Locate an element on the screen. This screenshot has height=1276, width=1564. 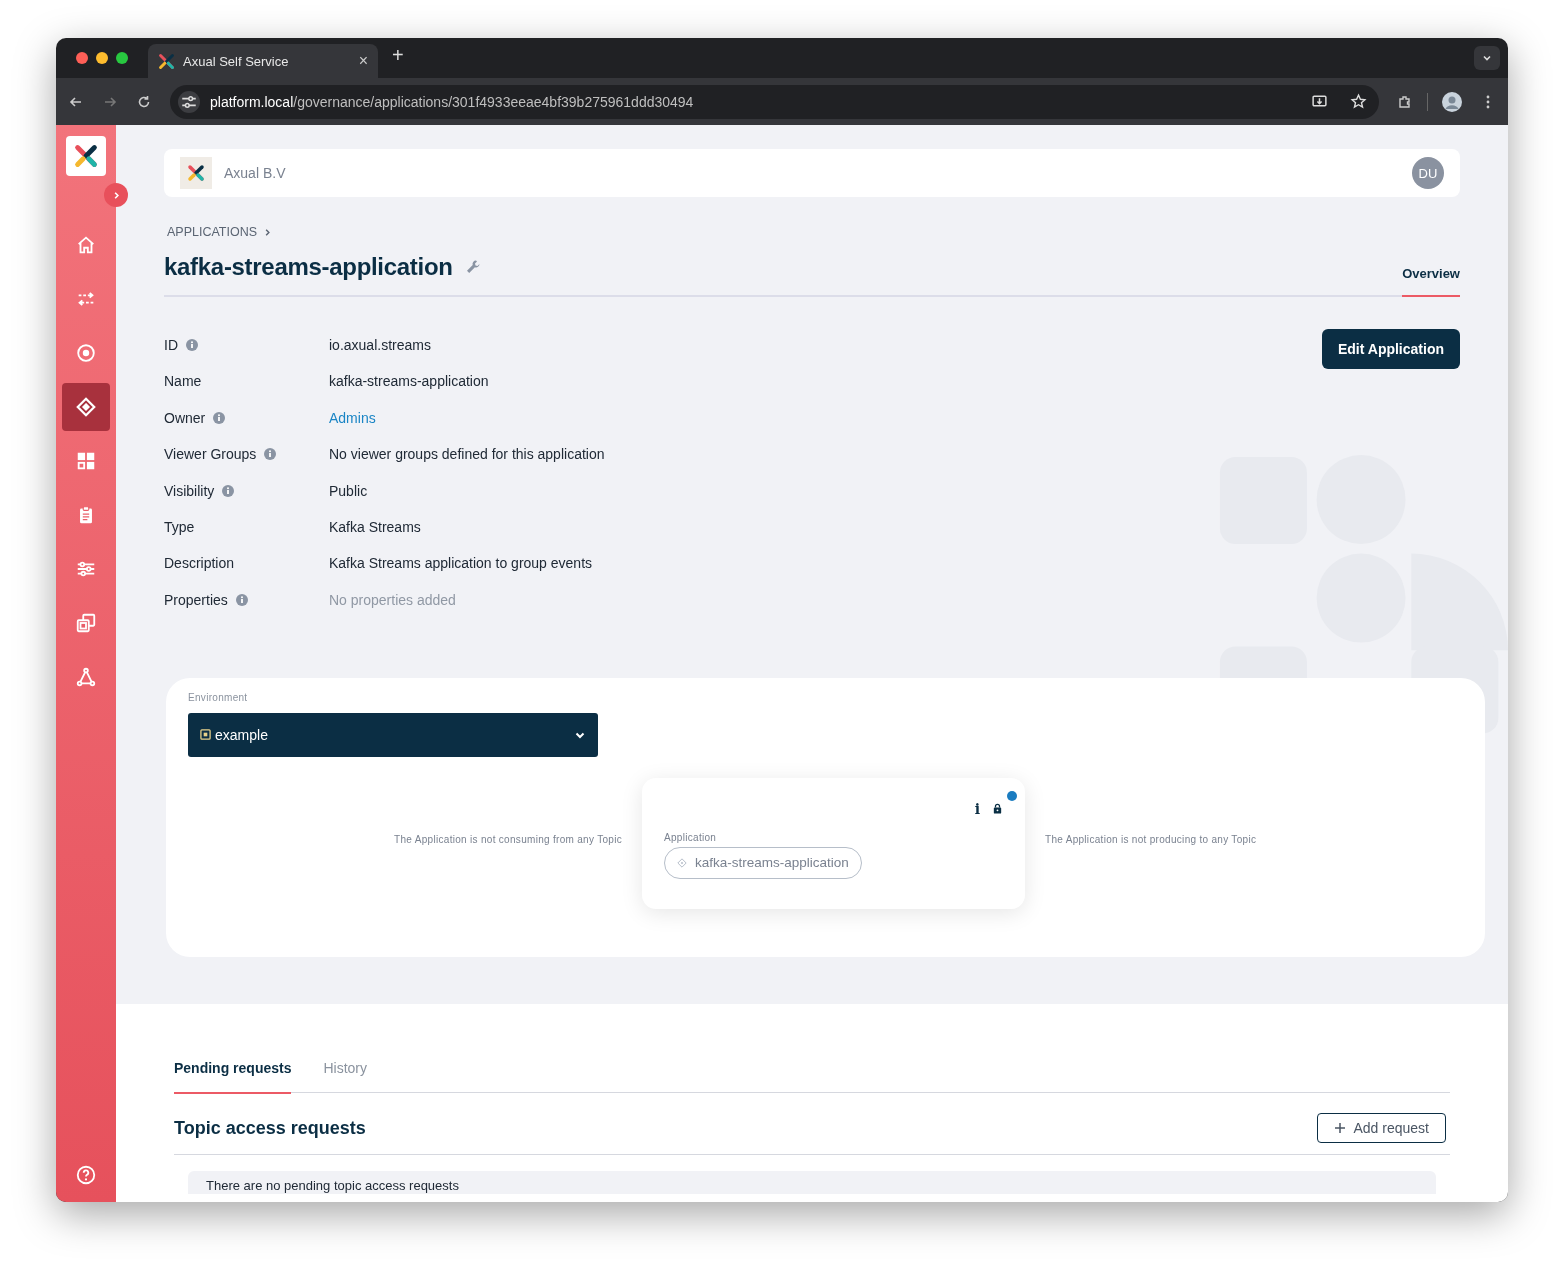
page-title: kafka-streams-application is located at coordinates (308, 267).